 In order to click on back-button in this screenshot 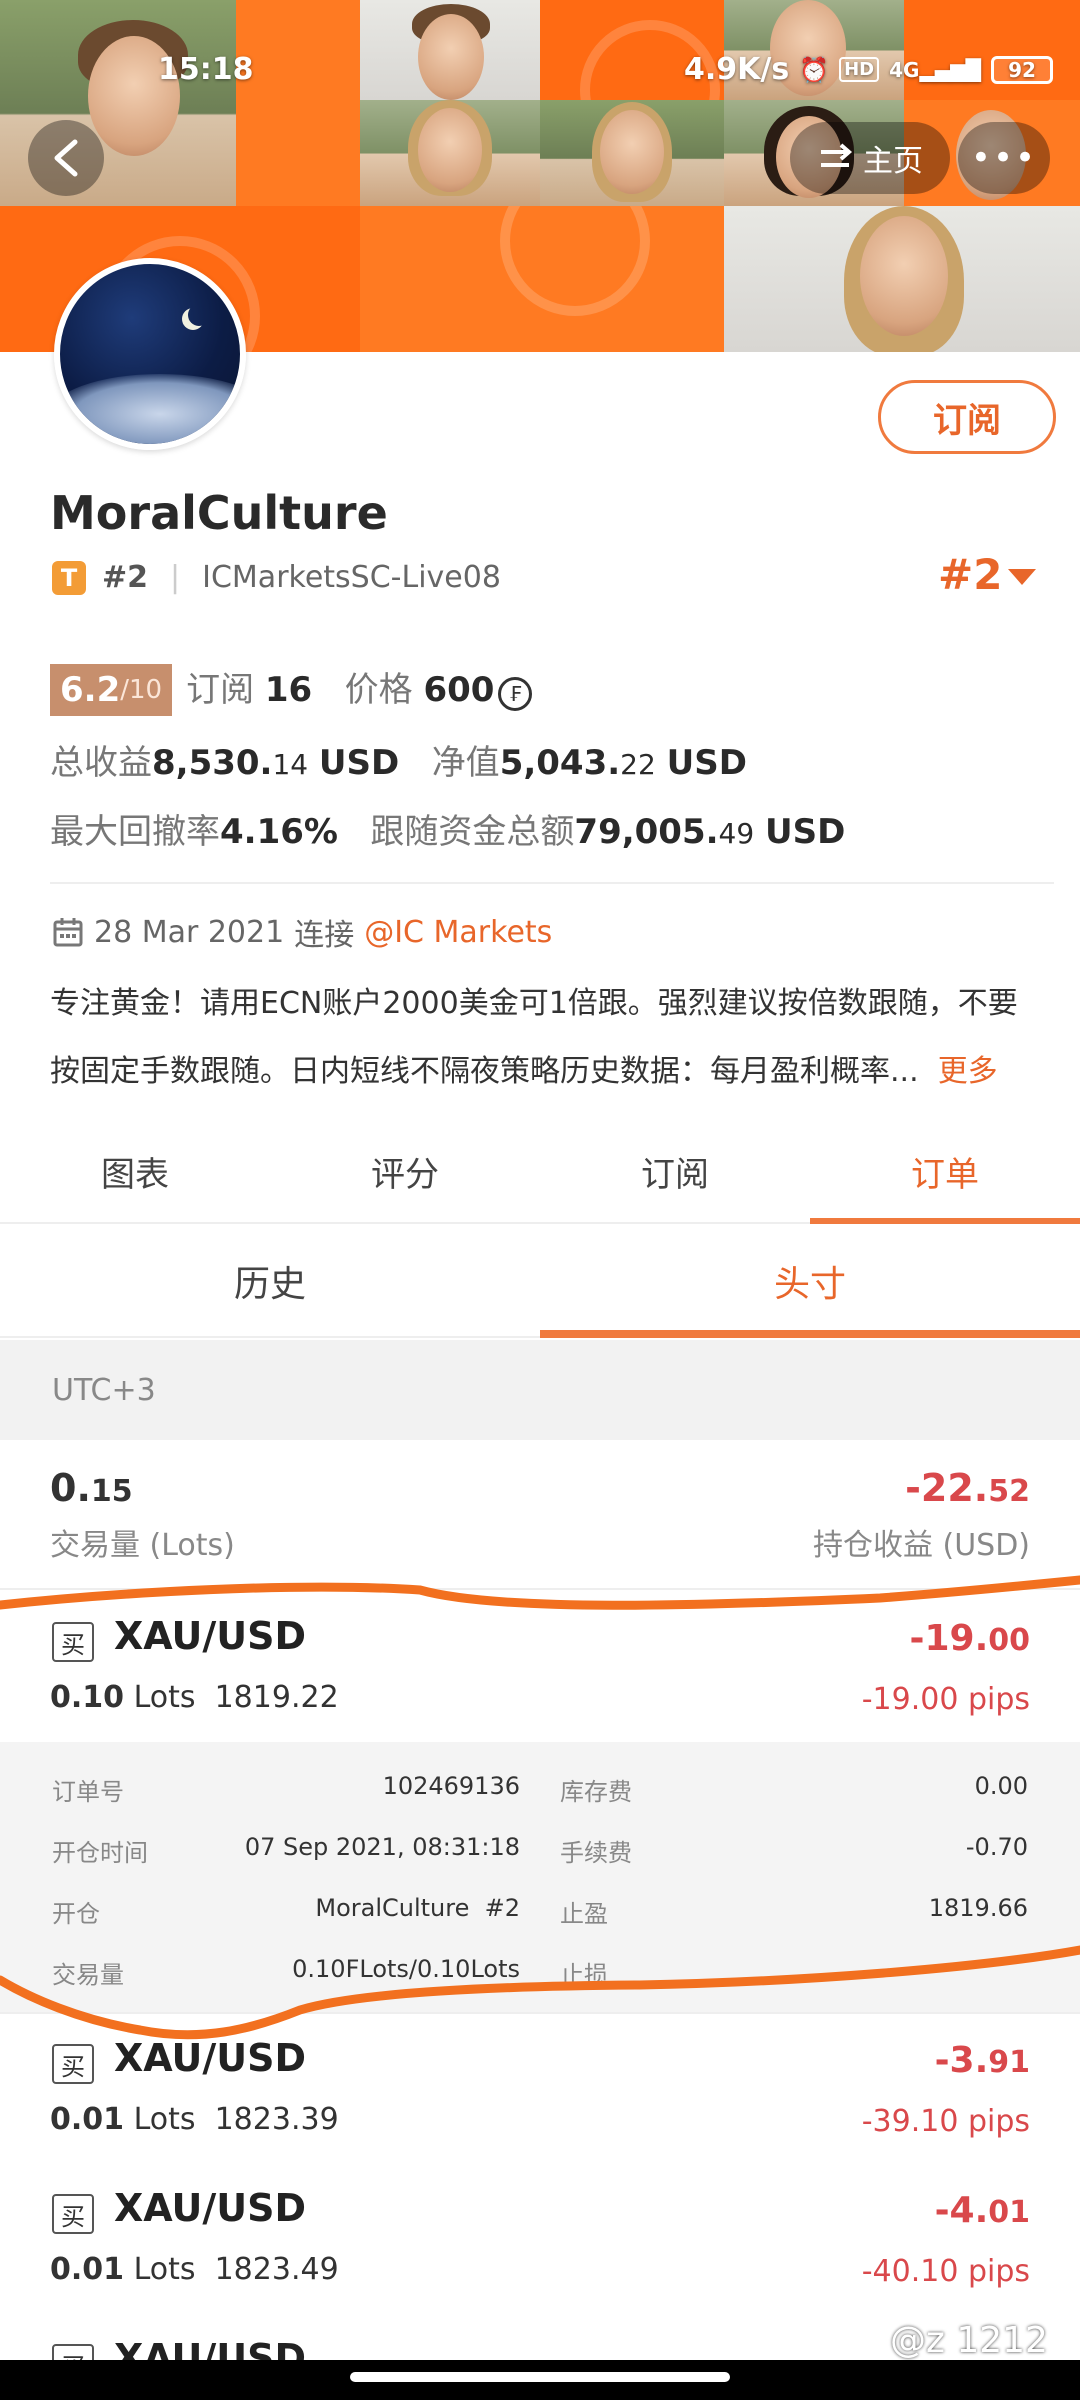, I will do `click(66, 158)`.